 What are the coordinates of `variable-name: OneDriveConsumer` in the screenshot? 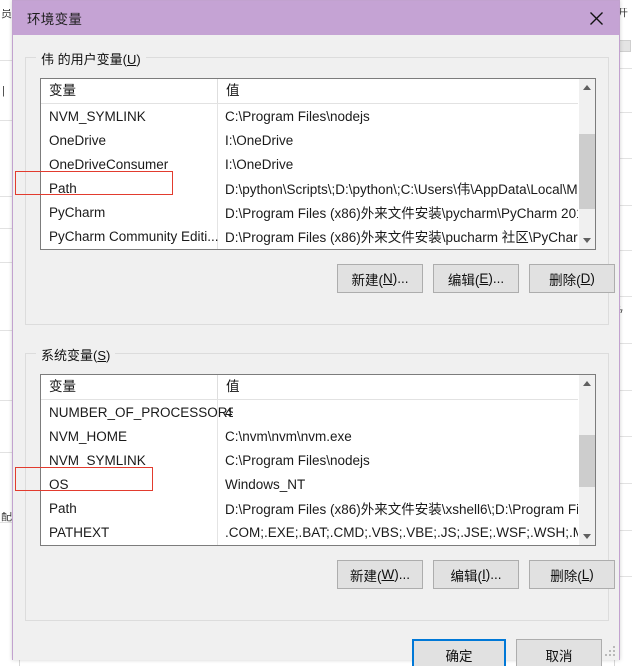 It's located at (109, 164).